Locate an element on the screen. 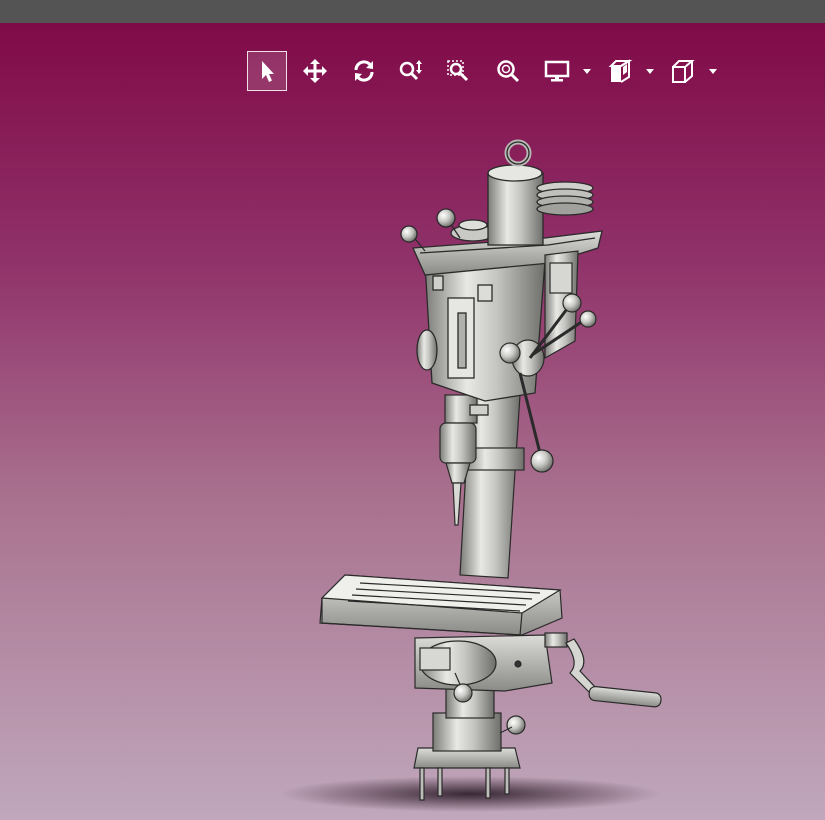 The height and width of the screenshot is (820, 825). zoom-box-icon is located at coordinates (458, 71).